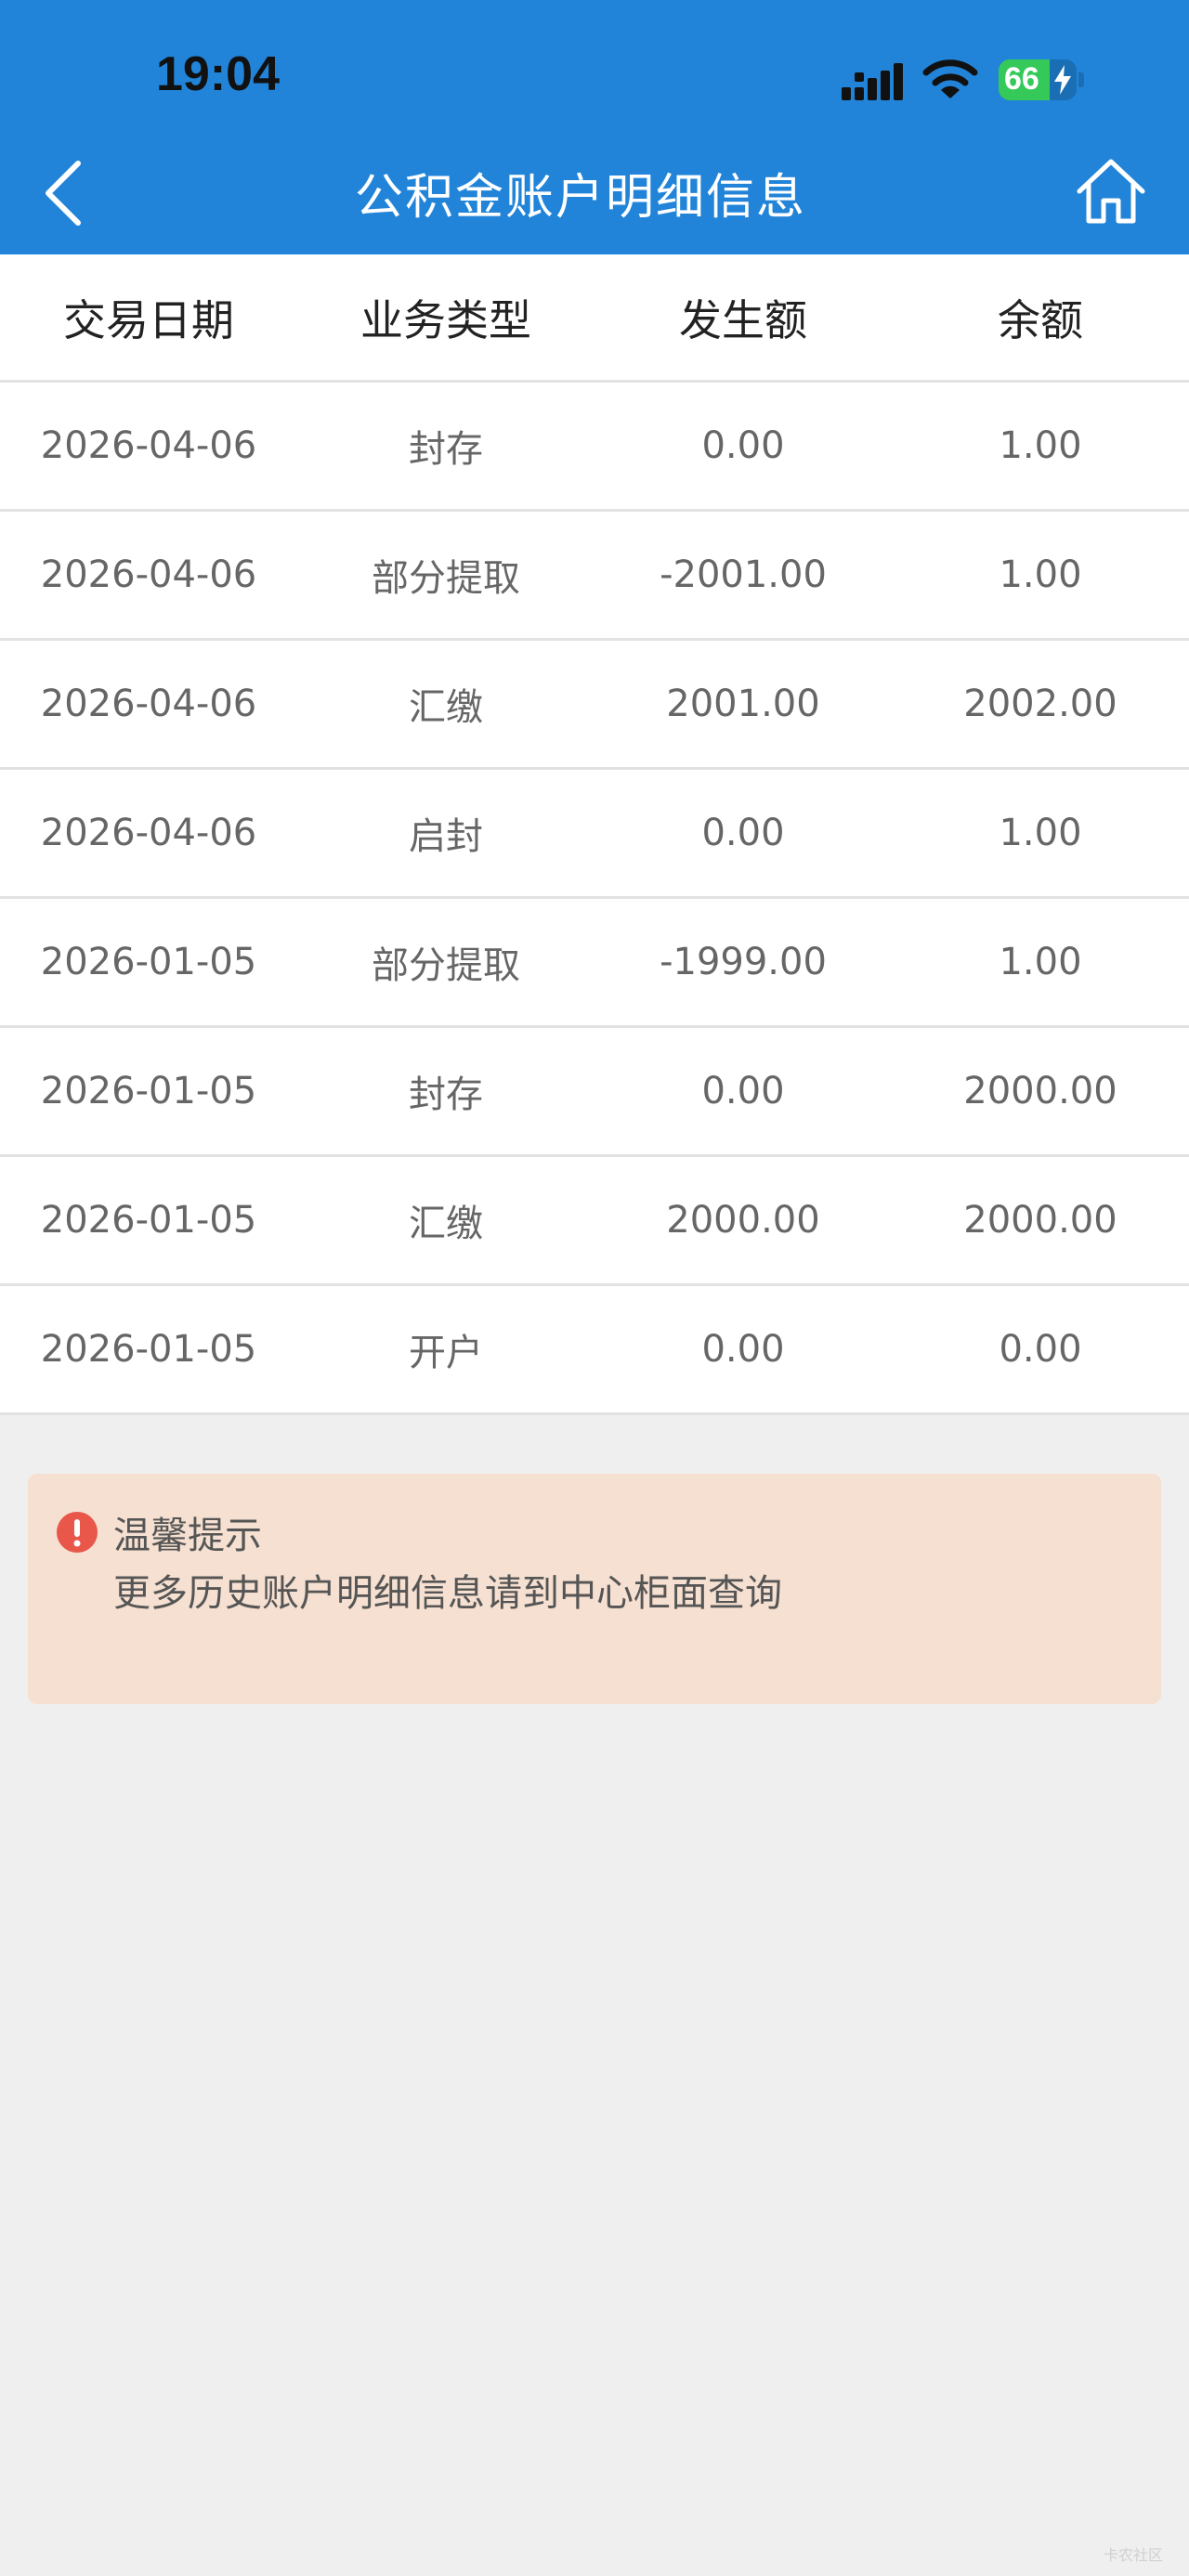 This screenshot has height=2576, width=1189. I want to click on cell-amount: -2001.00, so click(743, 574).